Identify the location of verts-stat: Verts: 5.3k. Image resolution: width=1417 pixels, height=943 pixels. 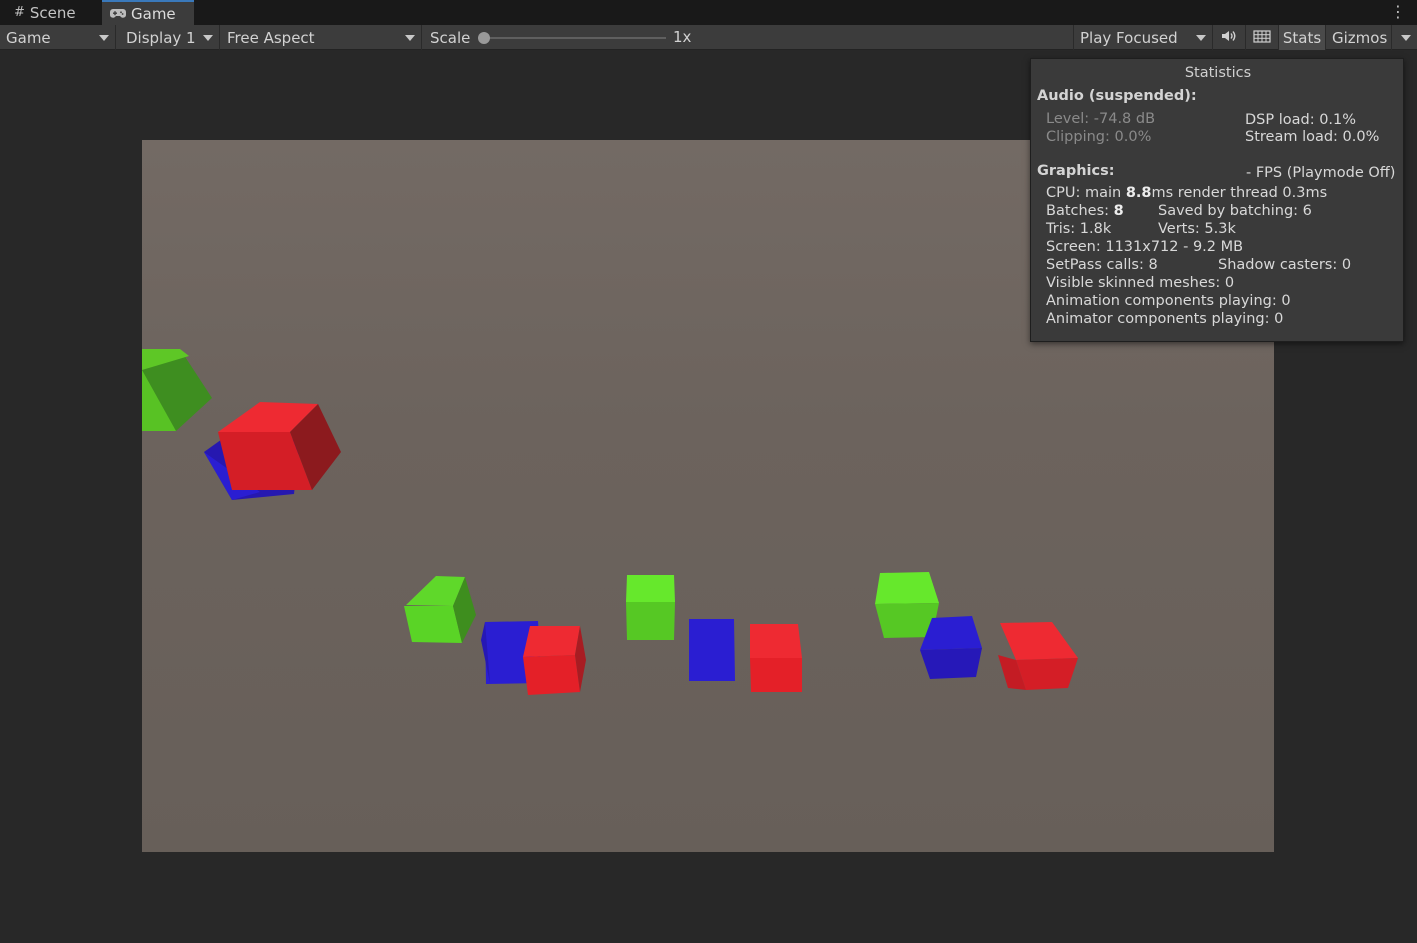
(1197, 229).